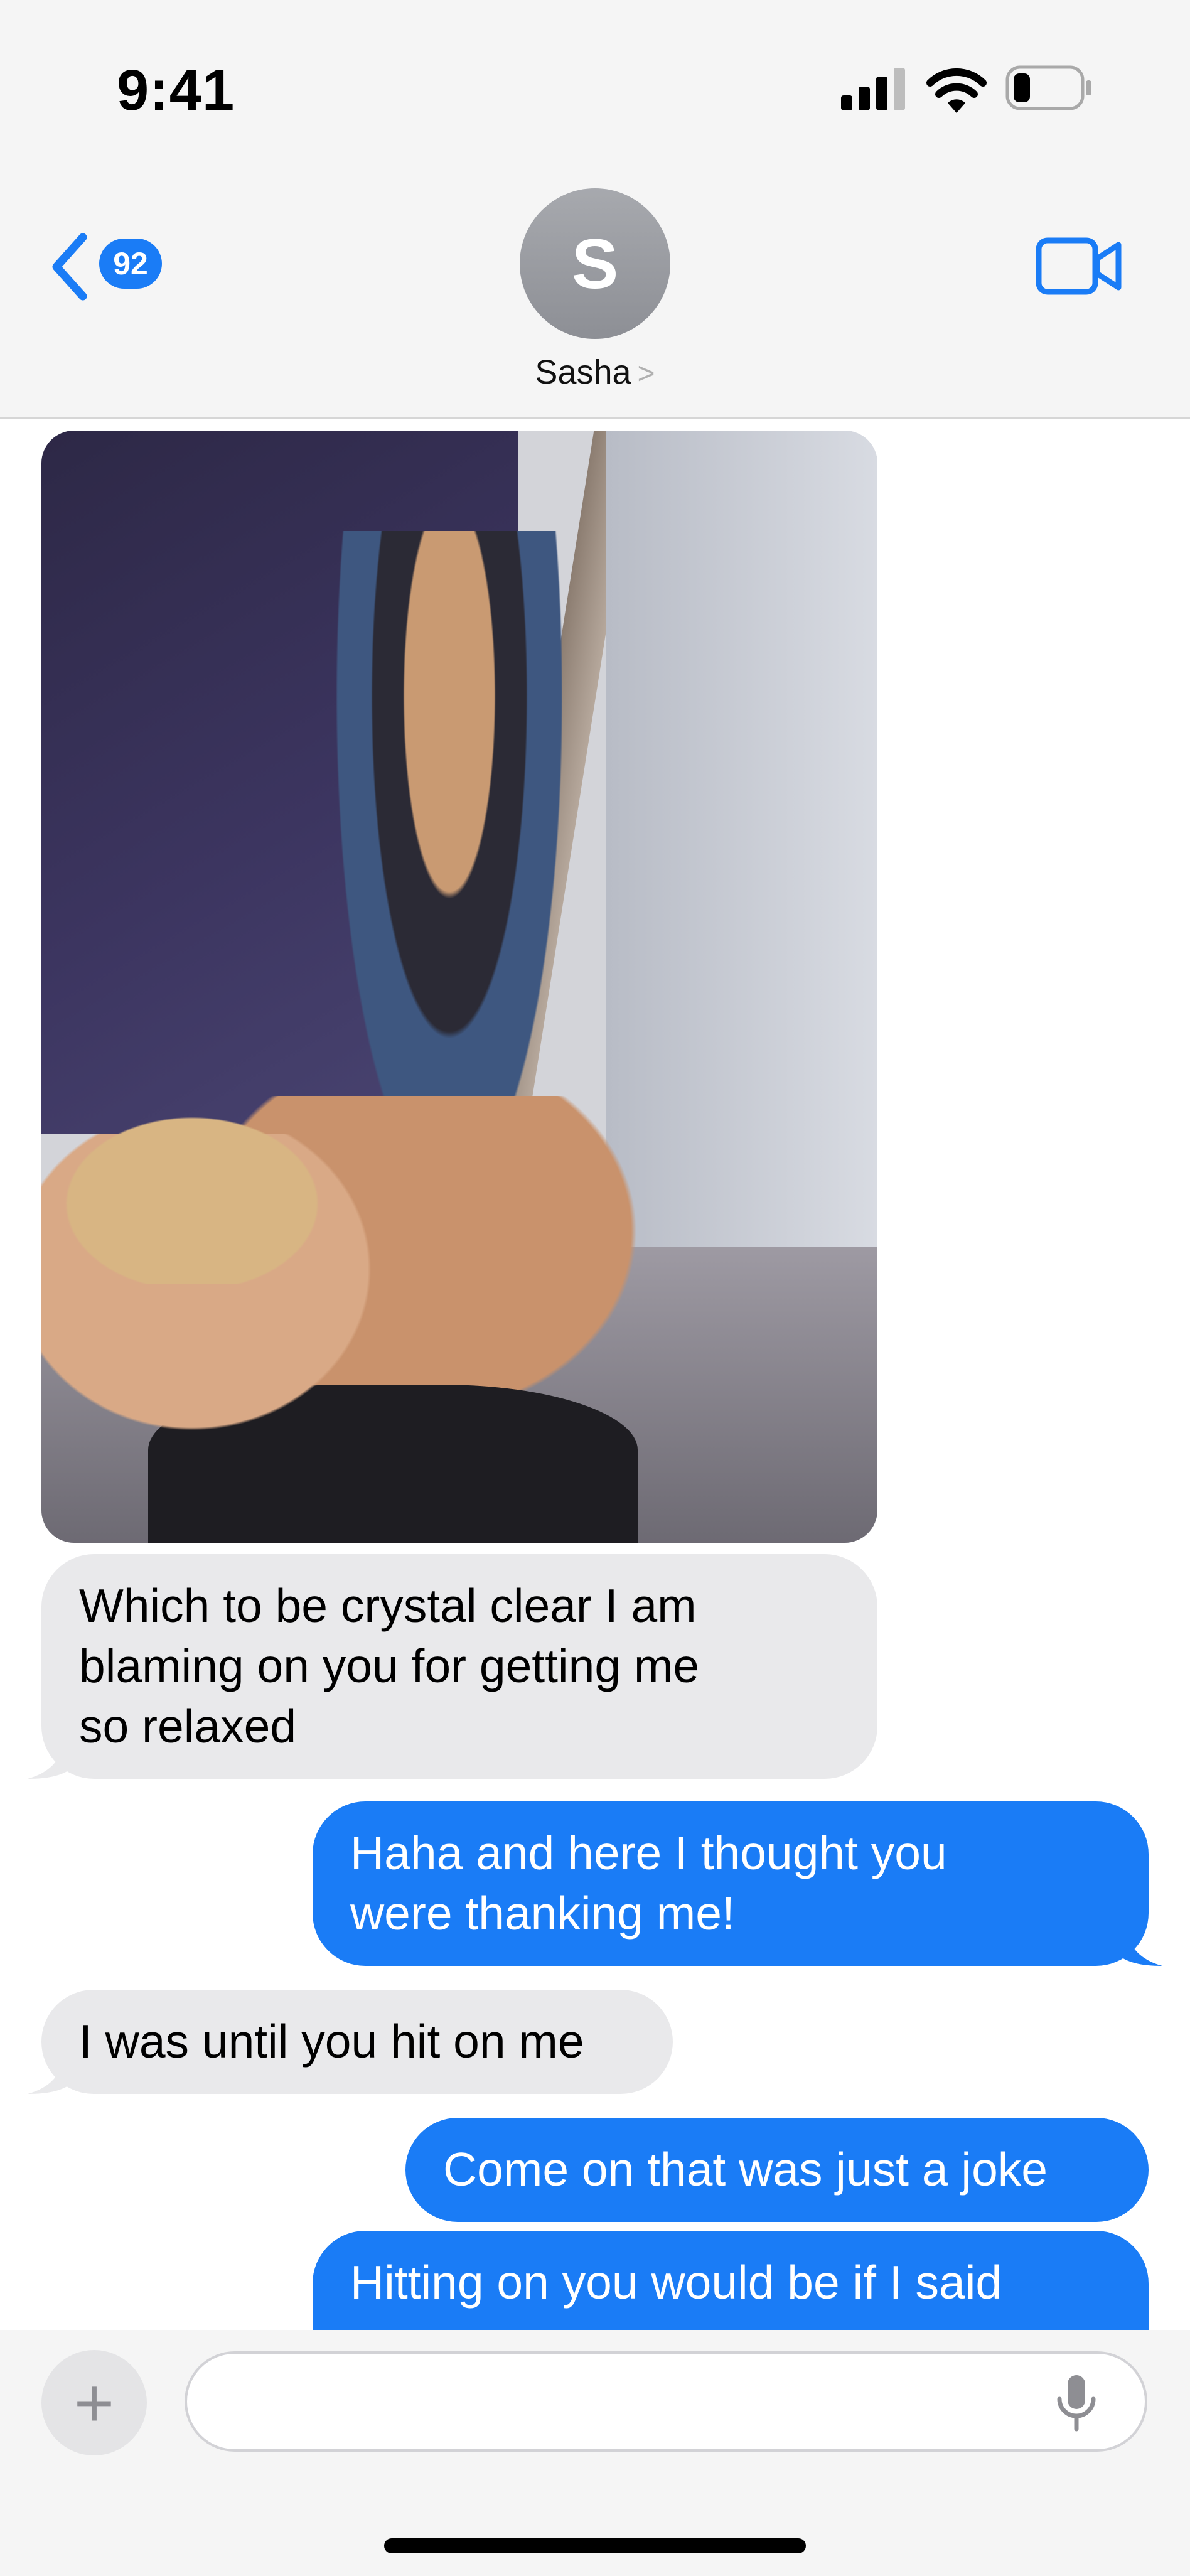 Image resolution: width=1190 pixels, height=2576 pixels. I want to click on microphone-icon, so click(1076, 2404).